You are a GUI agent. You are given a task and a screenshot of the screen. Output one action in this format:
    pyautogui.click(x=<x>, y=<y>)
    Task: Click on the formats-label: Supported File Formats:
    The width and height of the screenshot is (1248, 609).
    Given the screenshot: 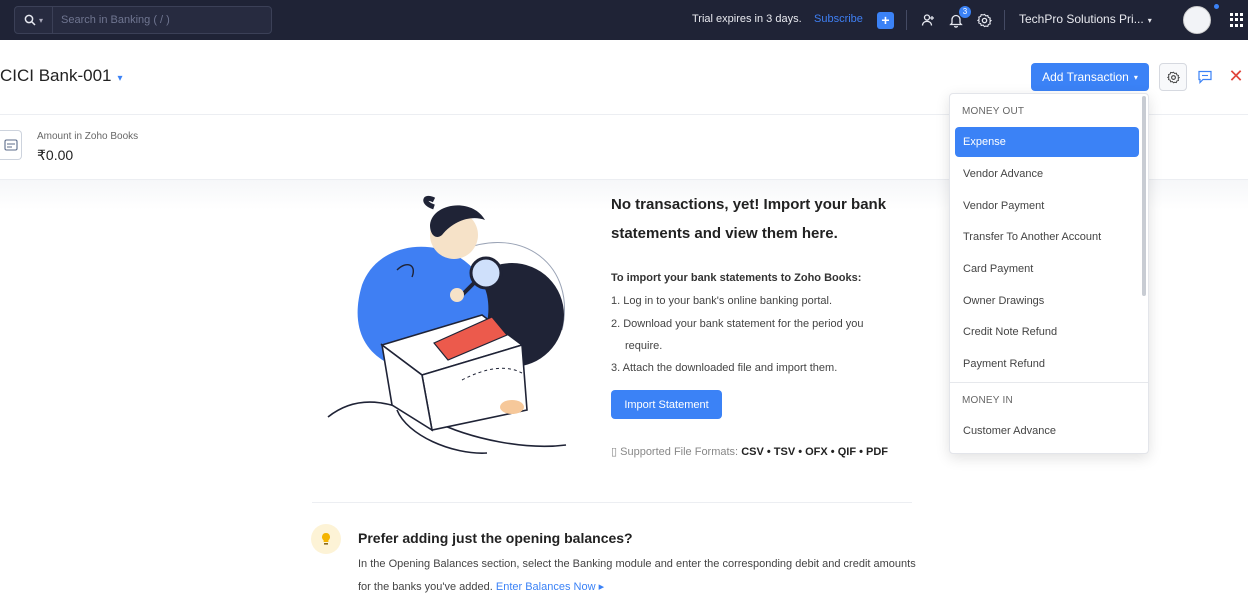 What is the action you would take?
    pyautogui.click(x=679, y=452)
    